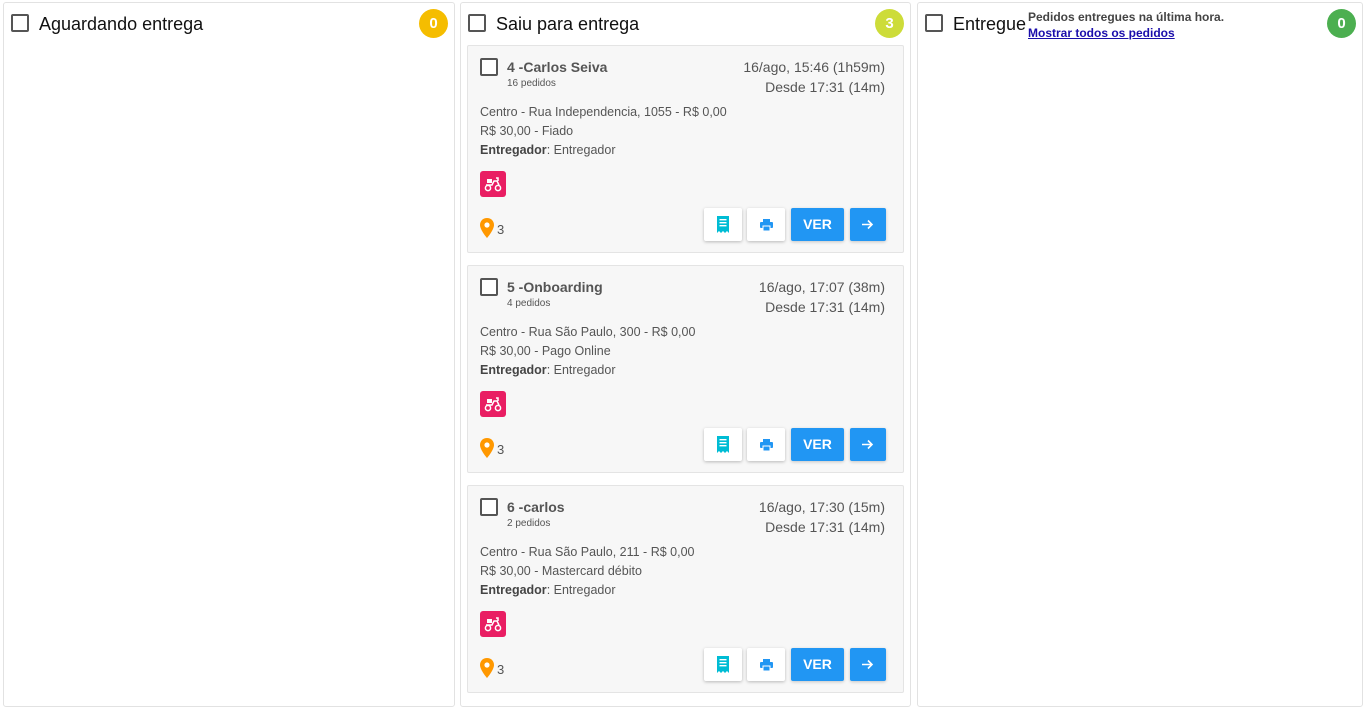  I want to click on order-count: 4 pedidos, so click(529, 303).